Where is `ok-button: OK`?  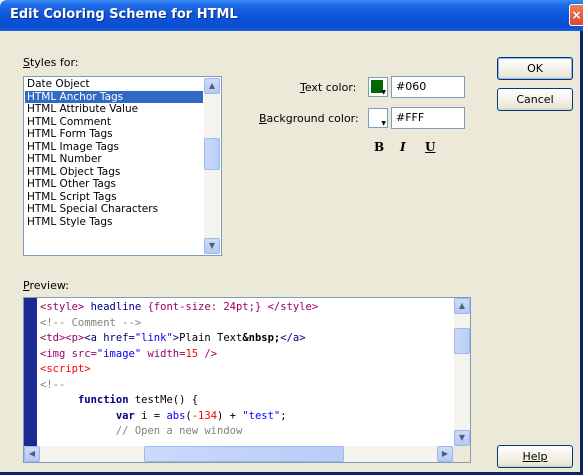
ok-button: OK is located at coordinates (535, 68).